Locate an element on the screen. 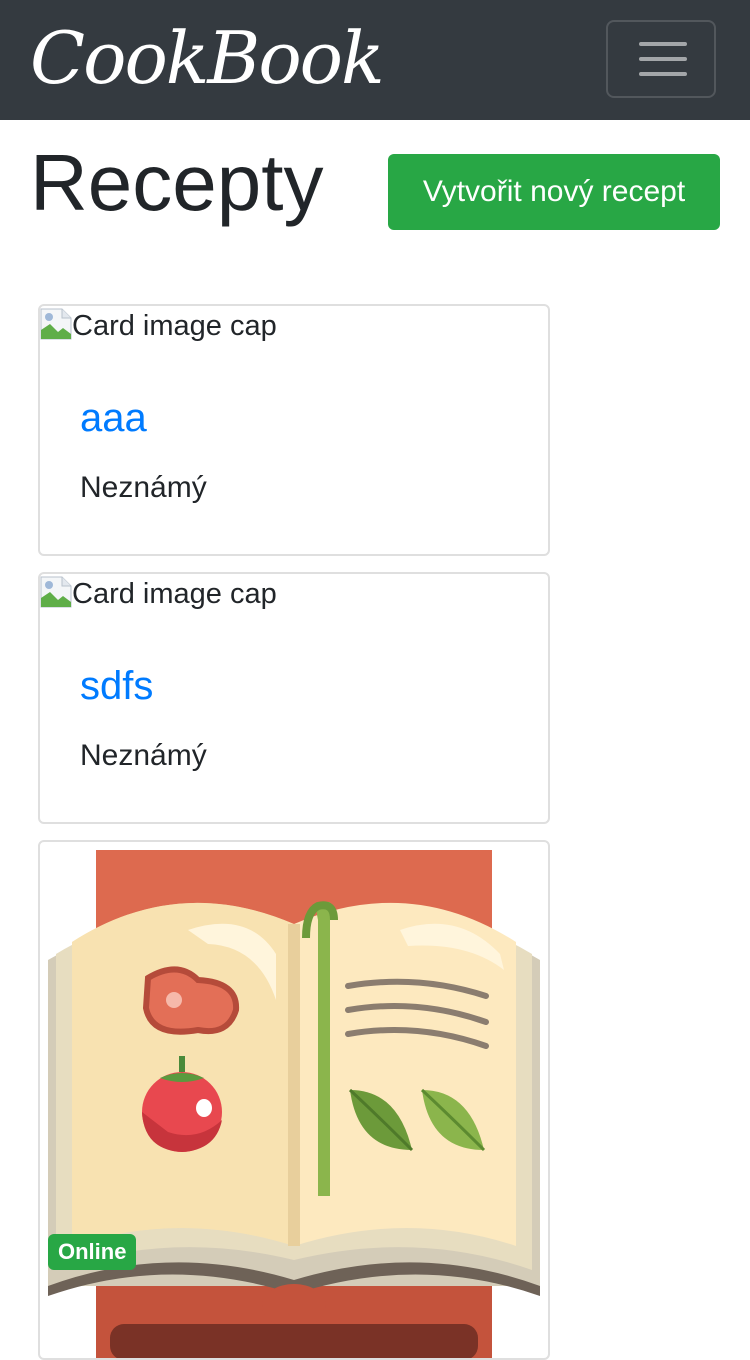  page-title: Recepty is located at coordinates (177, 182).